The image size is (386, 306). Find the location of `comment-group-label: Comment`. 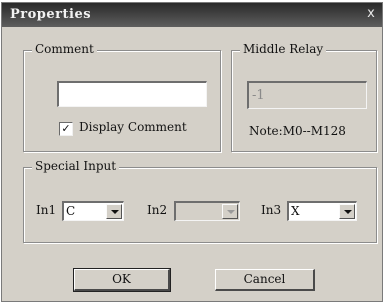

comment-group-label: Comment is located at coordinates (64, 49).